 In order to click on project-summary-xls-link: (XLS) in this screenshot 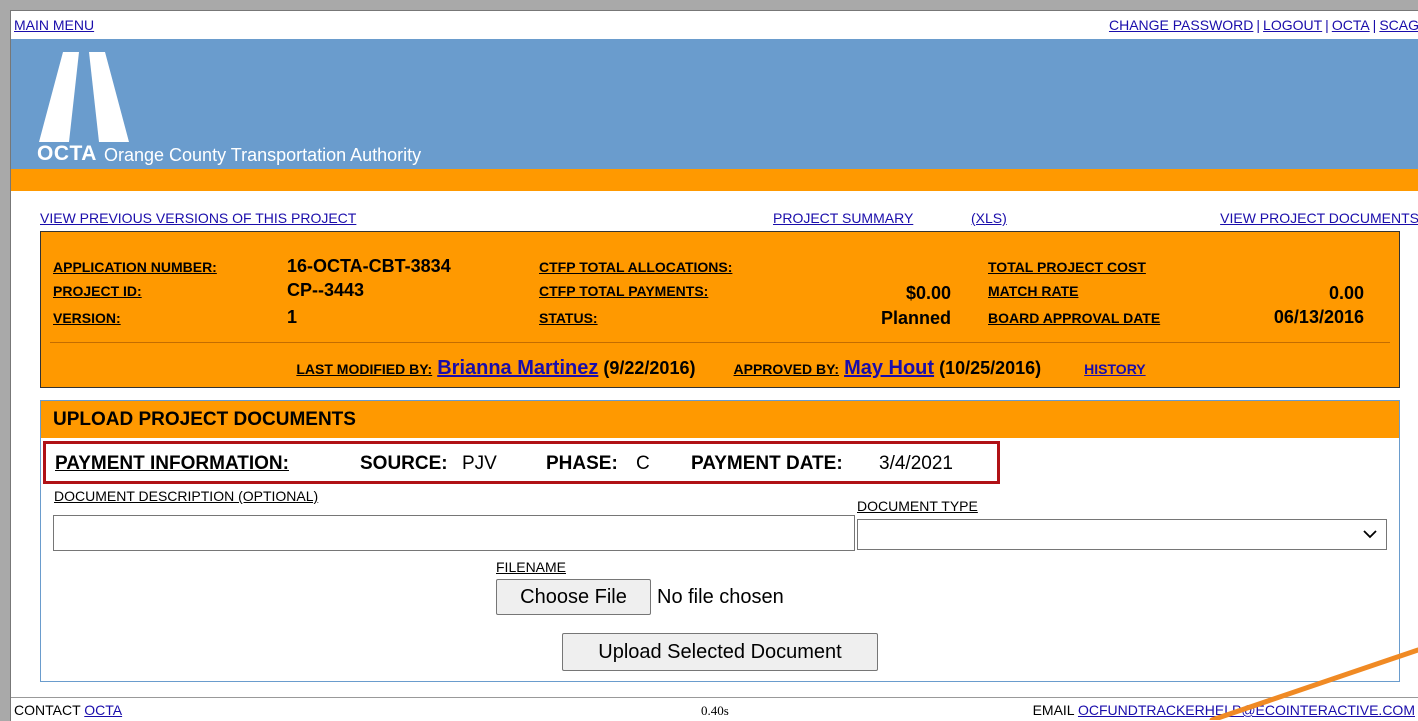, I will do `click(989, 218)`.